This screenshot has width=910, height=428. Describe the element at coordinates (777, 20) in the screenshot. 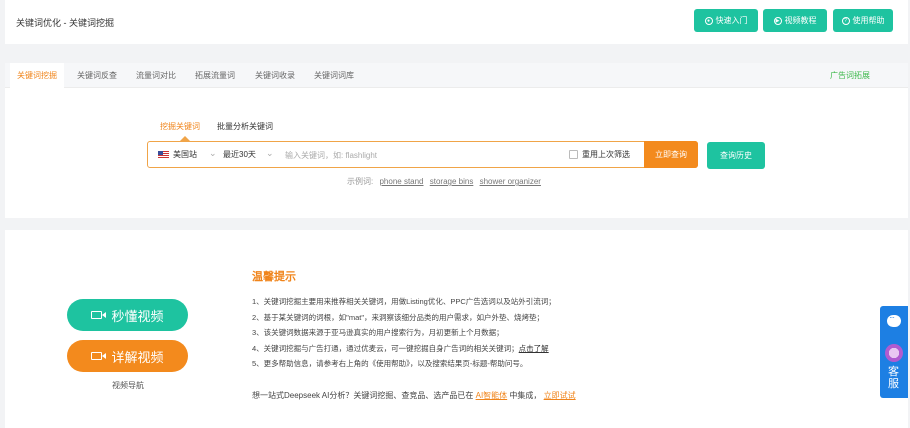

I see `play-icon: ▶` at that location.